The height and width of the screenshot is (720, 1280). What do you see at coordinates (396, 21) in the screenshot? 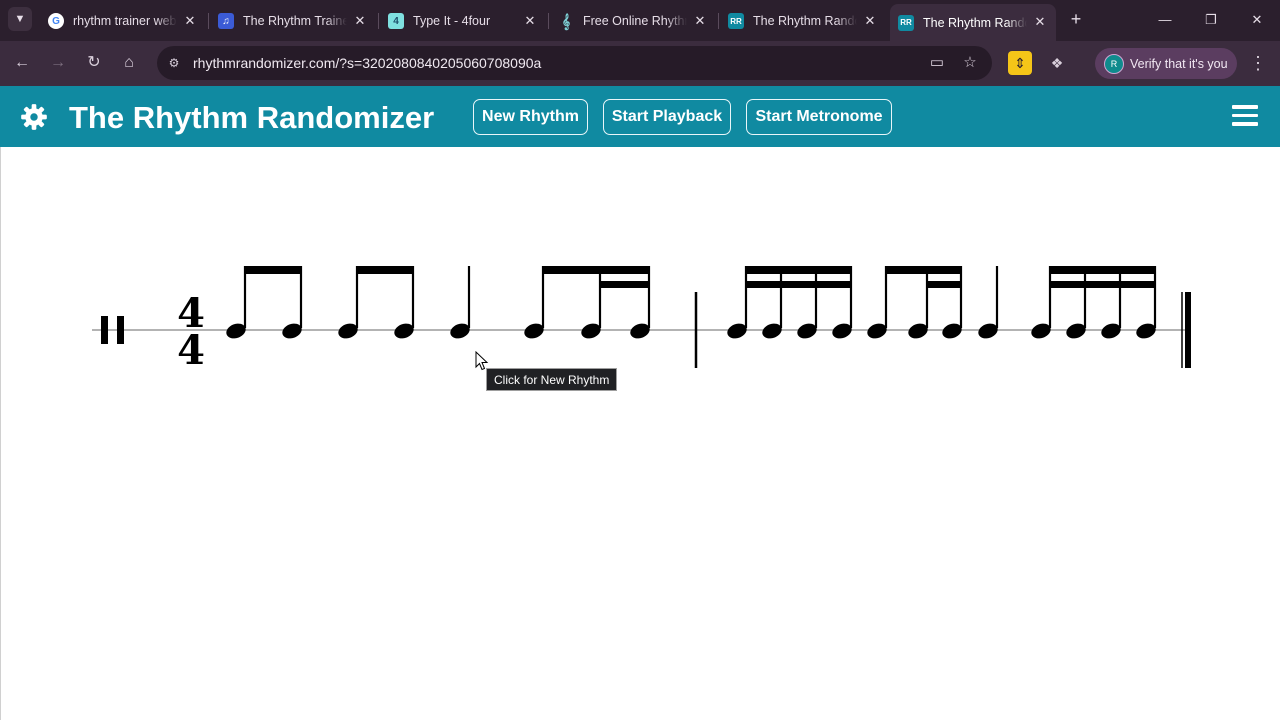
I see `4four-icon: 4` at bounding box center [396, 21].